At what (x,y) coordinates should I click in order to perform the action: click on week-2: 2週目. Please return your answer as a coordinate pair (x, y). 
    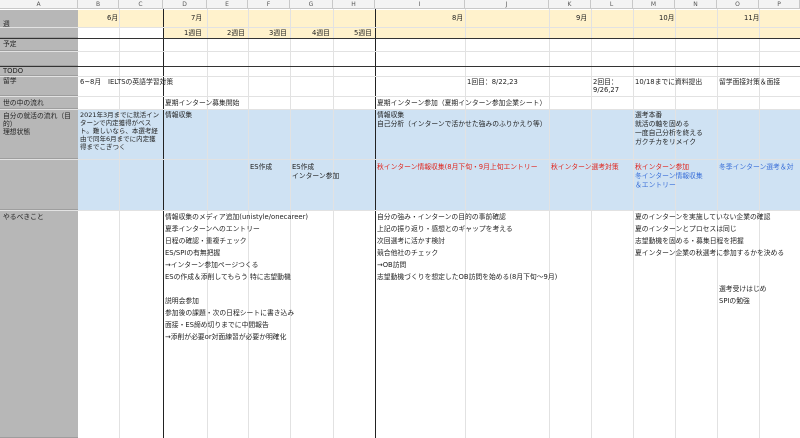
    Looking at the image, I should click on (236, 33).